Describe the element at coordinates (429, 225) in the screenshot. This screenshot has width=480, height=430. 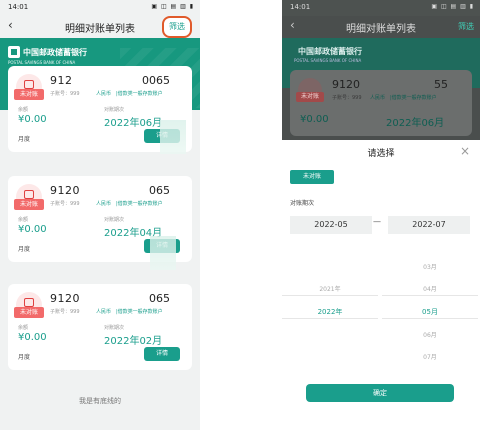
I see `end-period-field: 2022-07` at that location.